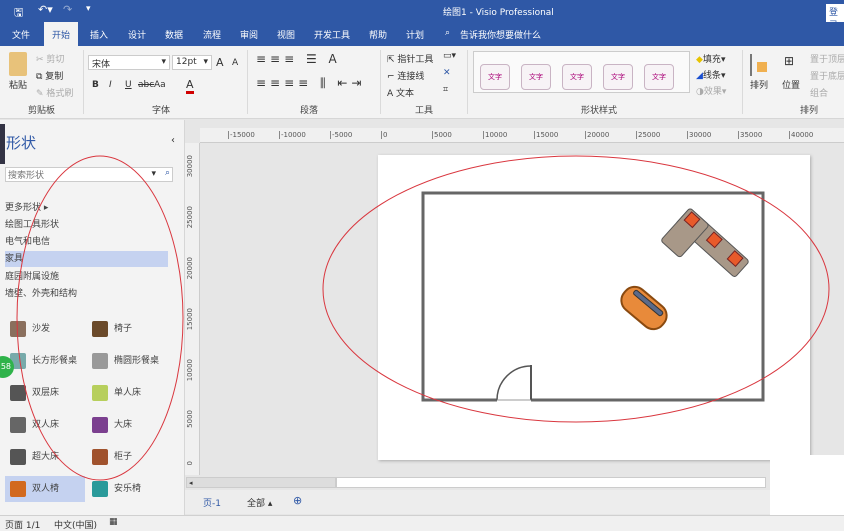 The width and height of the screenshot is (844, 531). What do you see at coordinates (422, 523) in the screenshot?
I see `status-bar: 页面 1/1 中文(中国) ▦` at bounding box center [422, 523].